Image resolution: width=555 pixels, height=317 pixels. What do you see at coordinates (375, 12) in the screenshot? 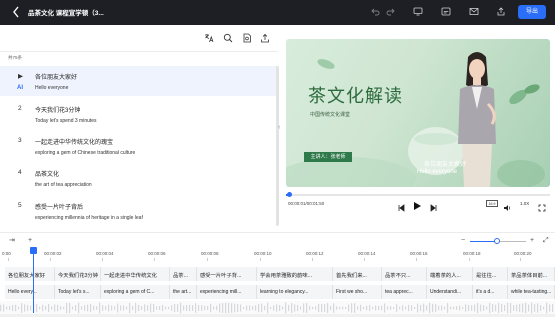
I see `undo-icon` at bounding box center [375, 12].